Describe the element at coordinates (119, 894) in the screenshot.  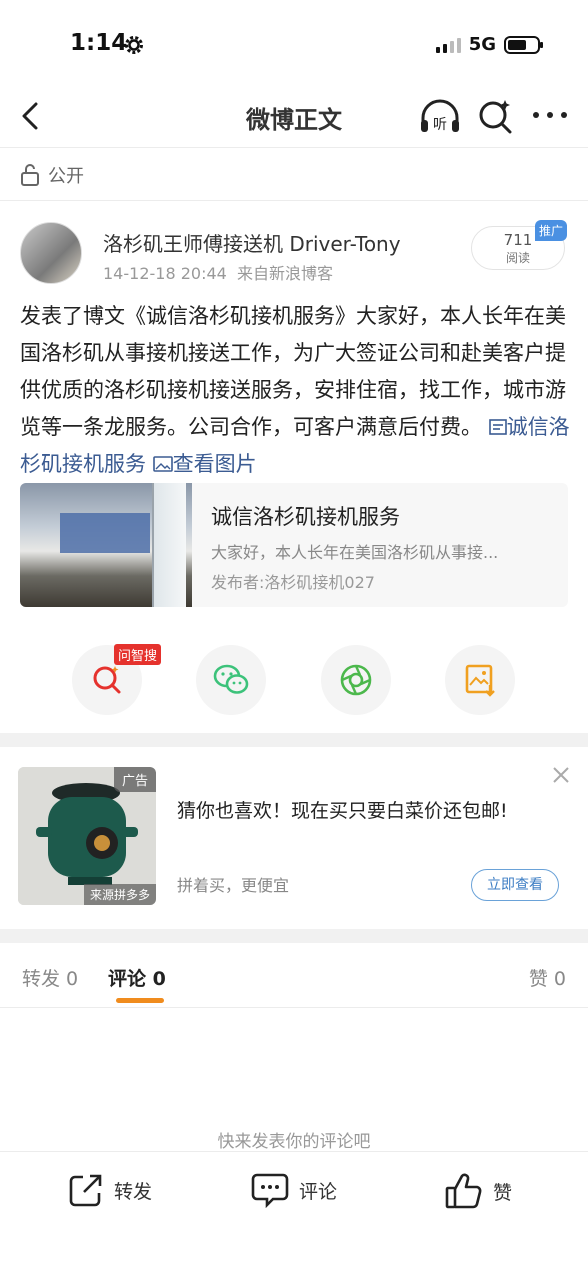
I see `ad-source: 来源拼多多` at that location.